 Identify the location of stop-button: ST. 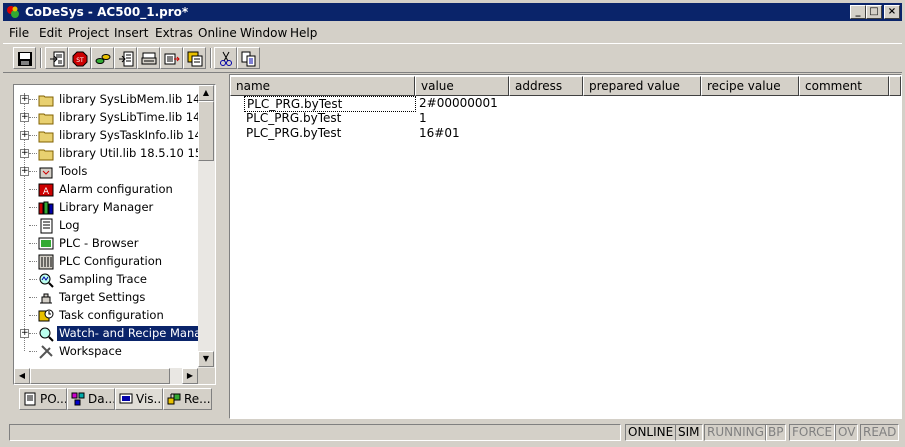
(79, 58).